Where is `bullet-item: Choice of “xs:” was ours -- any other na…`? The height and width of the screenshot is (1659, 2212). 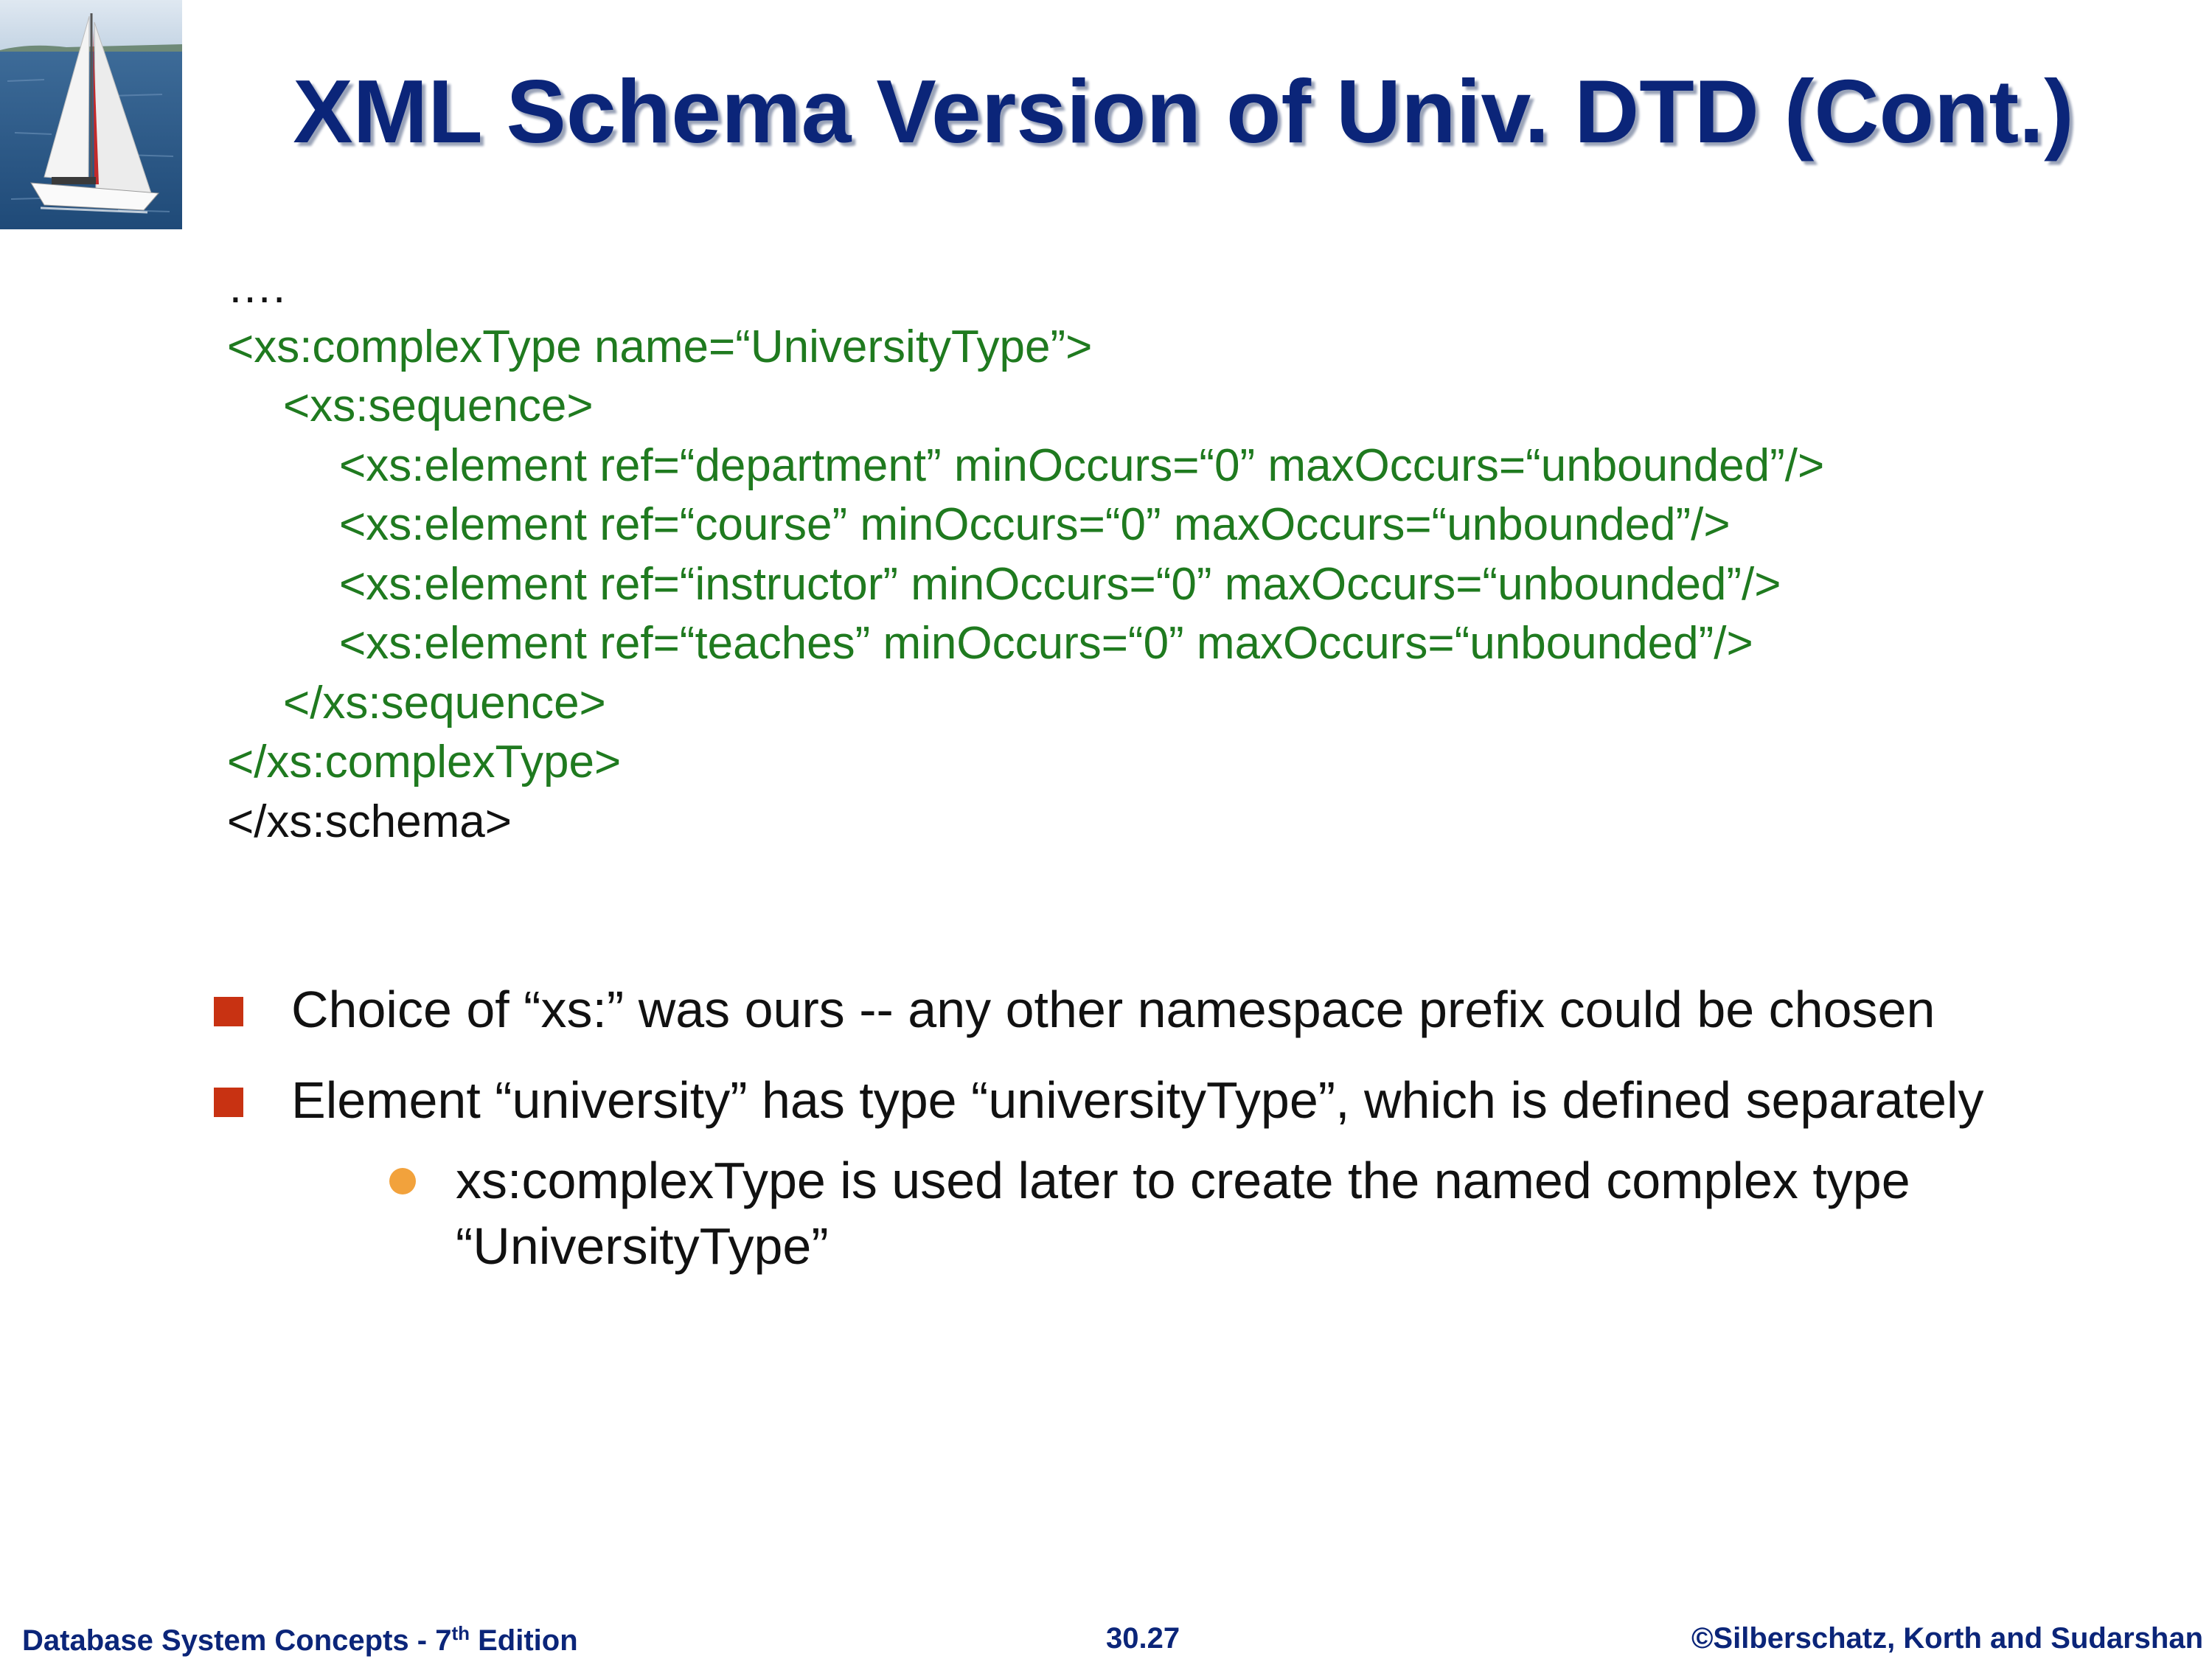
bullet-item: Choice of “xs:” was ours -- any other na… is located at coordinates (1117, 1010).